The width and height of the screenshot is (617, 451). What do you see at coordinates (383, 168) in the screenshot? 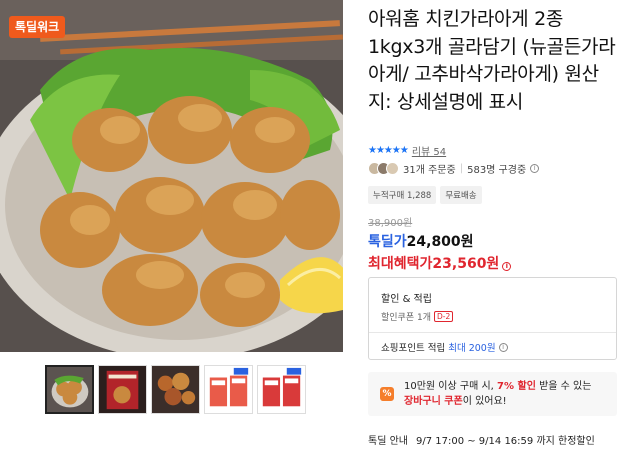
I see `buyer-avatars` at bounding box center [383, 168].